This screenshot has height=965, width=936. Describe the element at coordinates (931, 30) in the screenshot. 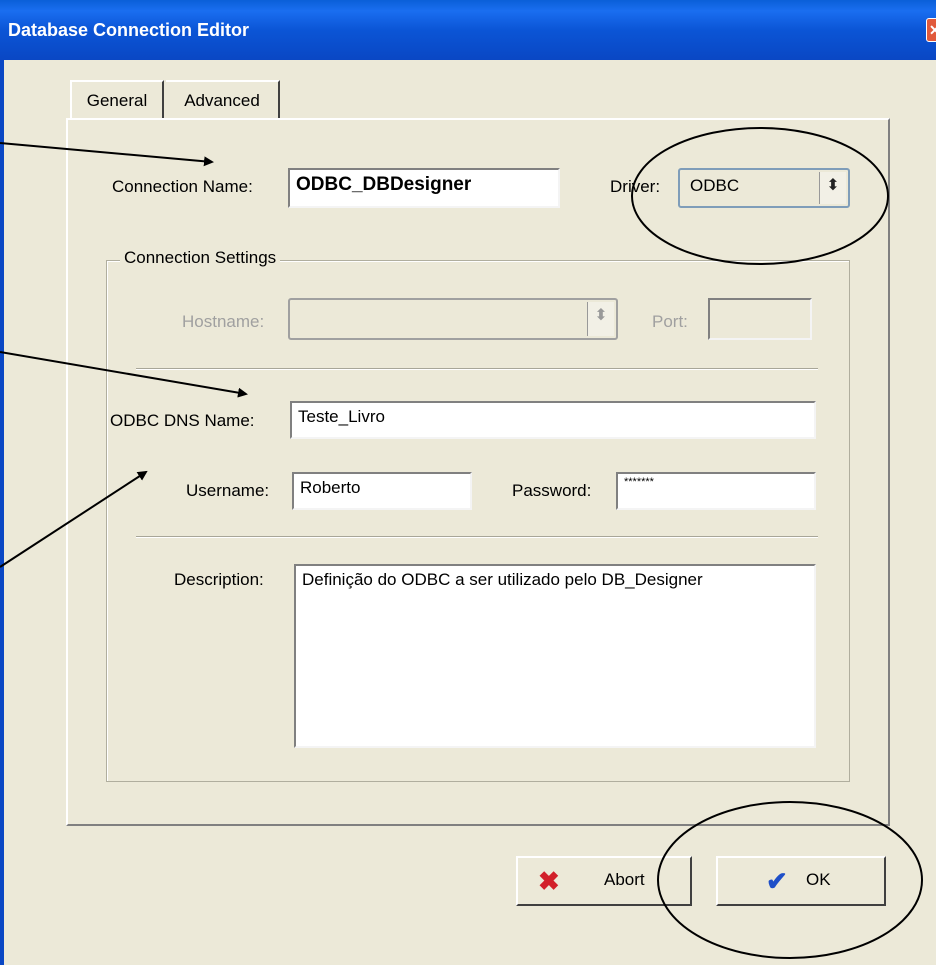

I see `close-icon: ✕` at that location.